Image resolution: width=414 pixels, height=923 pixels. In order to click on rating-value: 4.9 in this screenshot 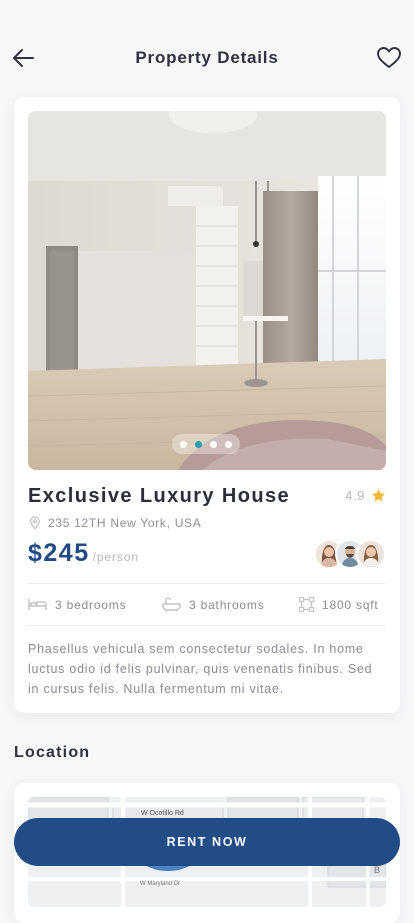, I will do `click(355, 495)`.